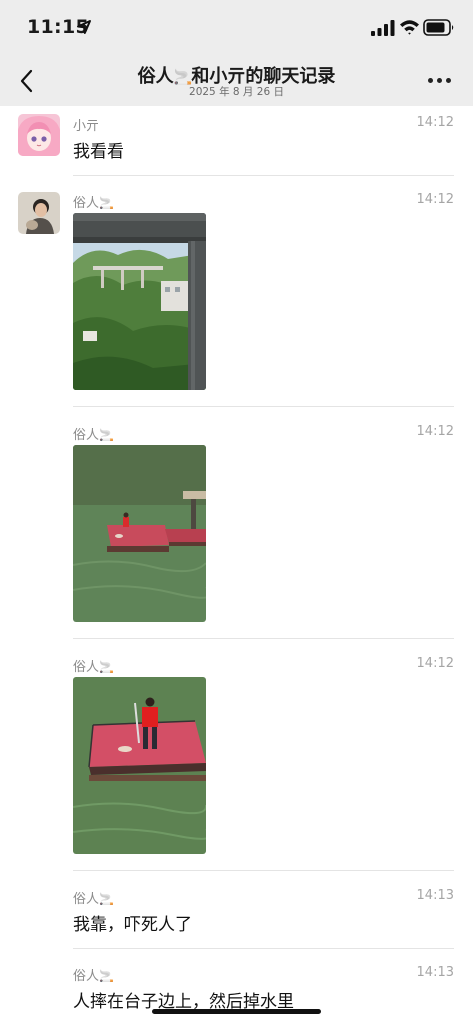 Image resolution: width=473 pixels, height=1024 pixels. I want to click on message-text: 我靠，吓死人了, so click(132, 922).